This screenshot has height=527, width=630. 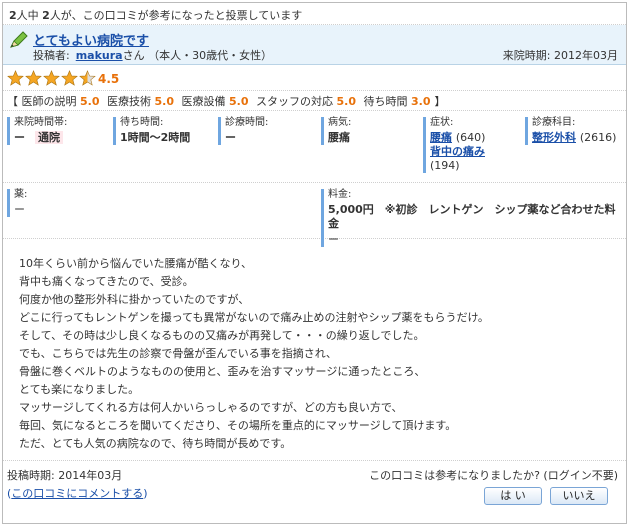 I want to click on symptom-values: 腰痛 (640) 背中の痛み (194), so click(x=476, y=152).